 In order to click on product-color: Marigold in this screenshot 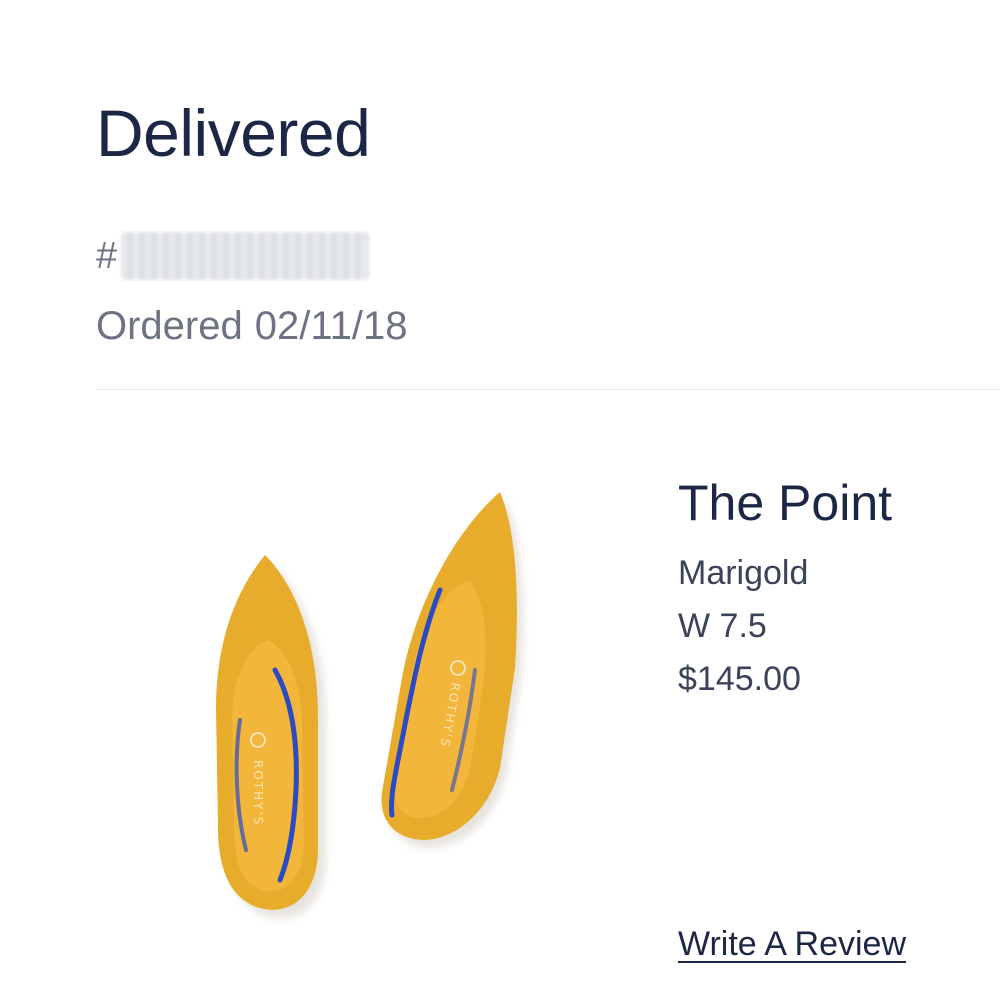, I will do `click(743, 573)`.